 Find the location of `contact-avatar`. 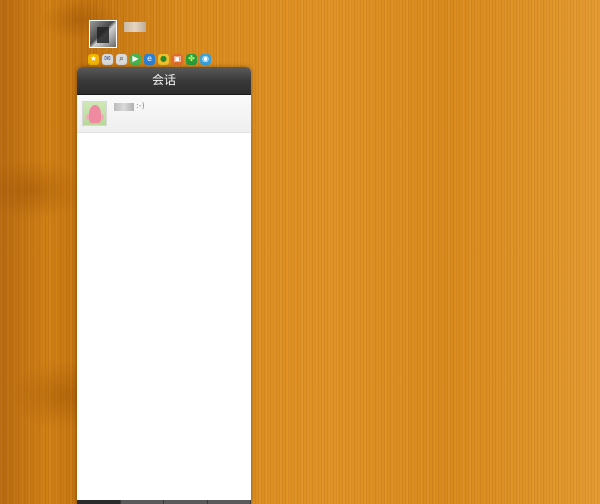

contact-avatar is located at coordinates (94, 113).